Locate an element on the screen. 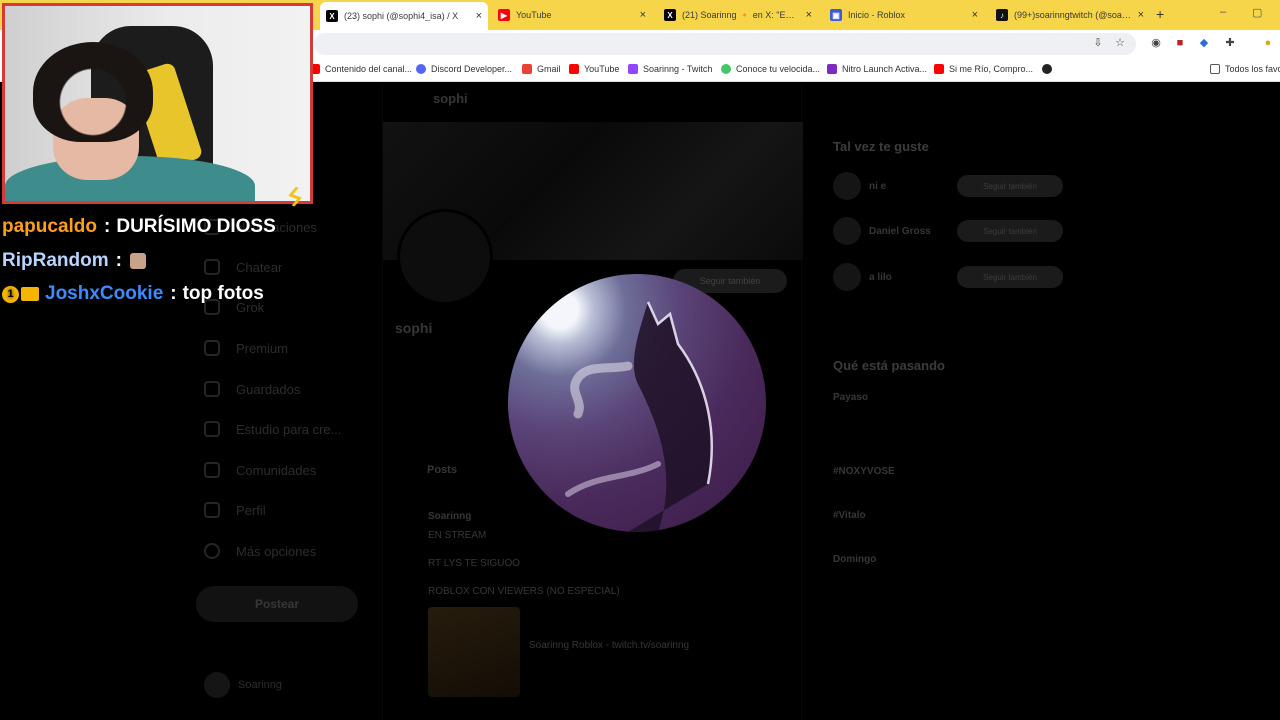  chat-message: papucaldo : DURÍSIMO DIOSS is located at coordinates (139, 227).